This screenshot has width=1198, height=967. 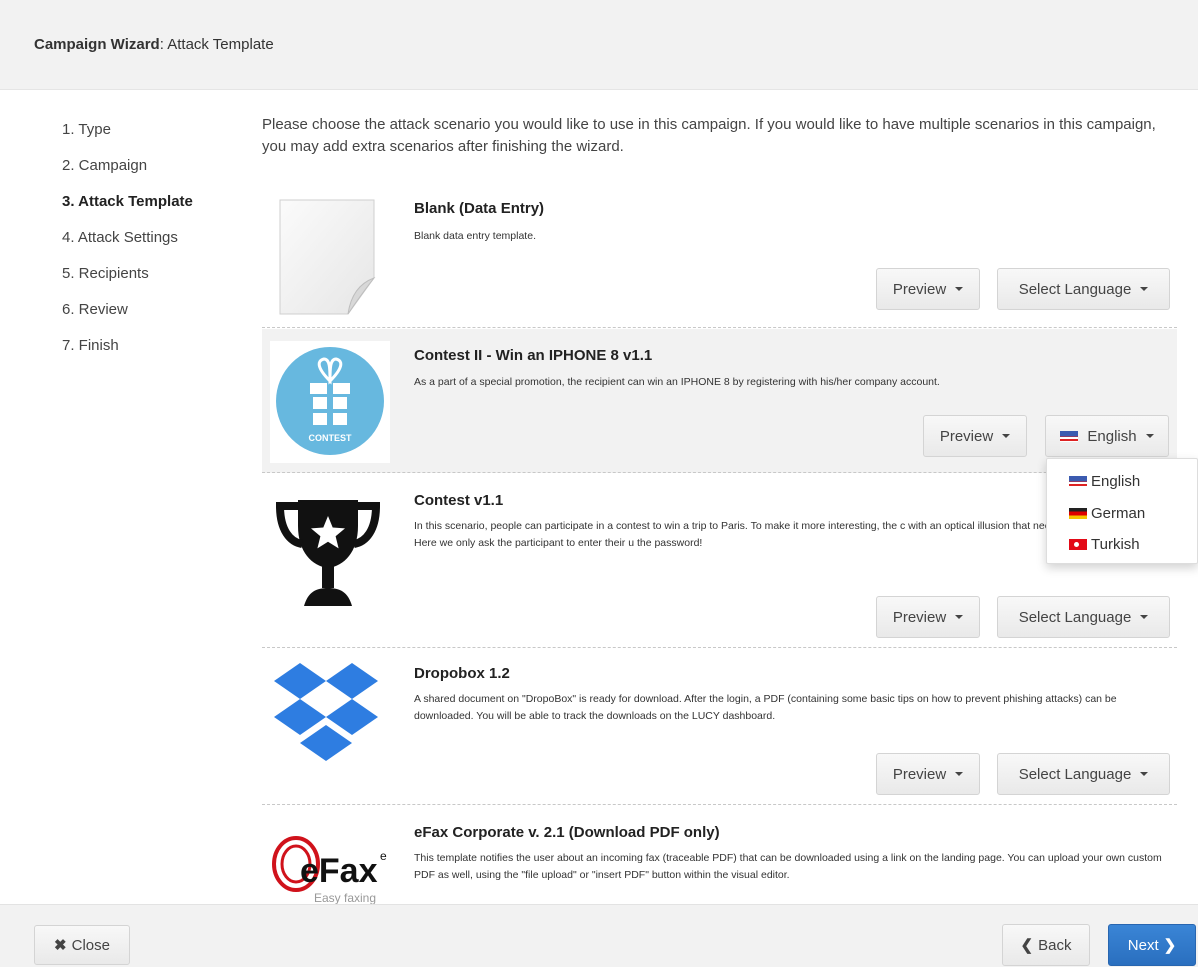 I want to click on turkish-flag-icon, so click(x=1078, y=544).